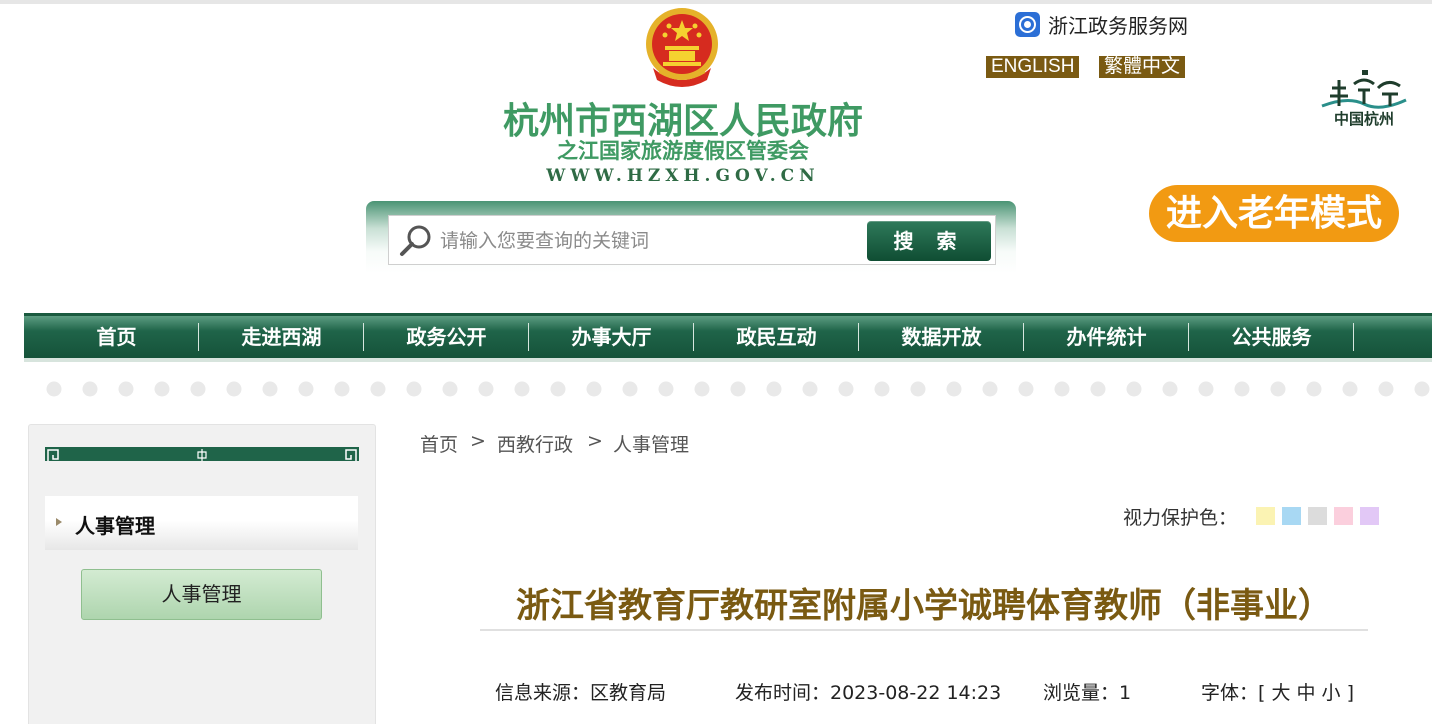 Image resolution: width=1432 pixels, height=724 pixels. I want to click on nav-item-public-service: 公共服务, so click(1271, 336).